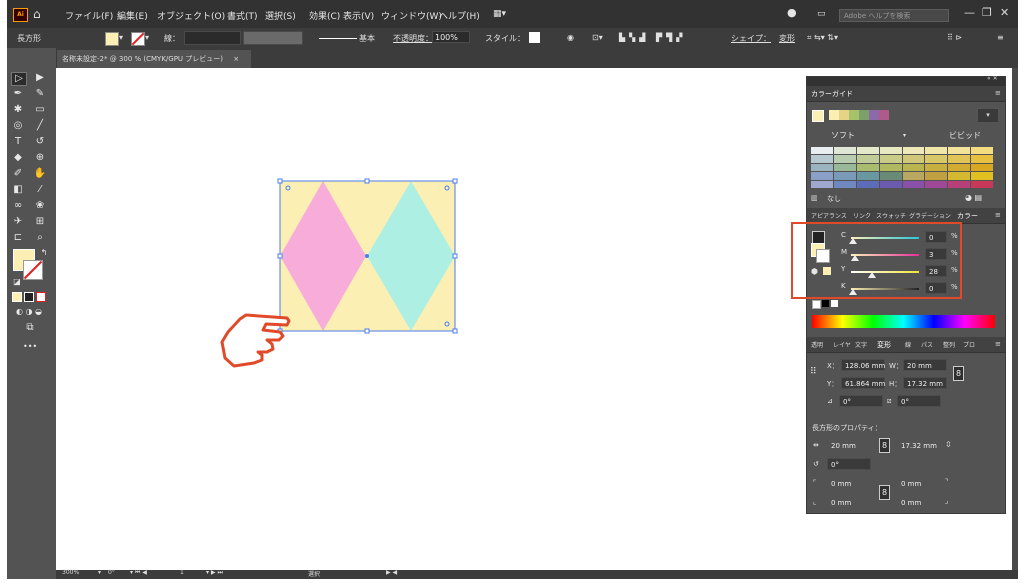 The height and width of the screenshot is (583, 1024). Describe the element at coordinates (18, 174) in the screenshot. I see `pencil-tool-icon: ✐` at that location.